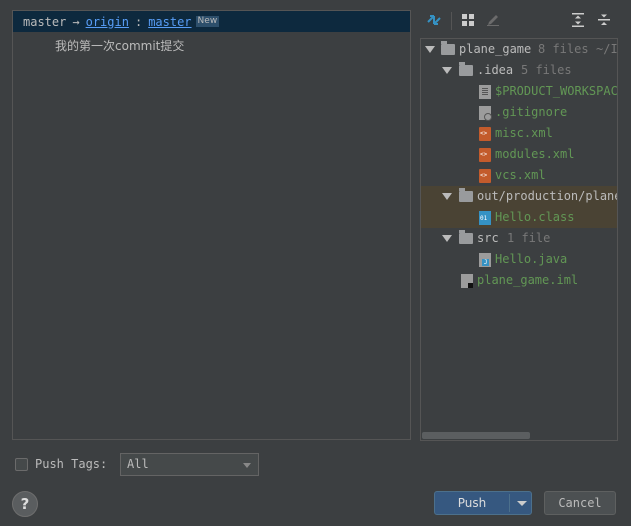 The image size is (631, 526). Describe the element at coordinates (485, 218) in the screenshot. I see `class-file-icon` at that location.